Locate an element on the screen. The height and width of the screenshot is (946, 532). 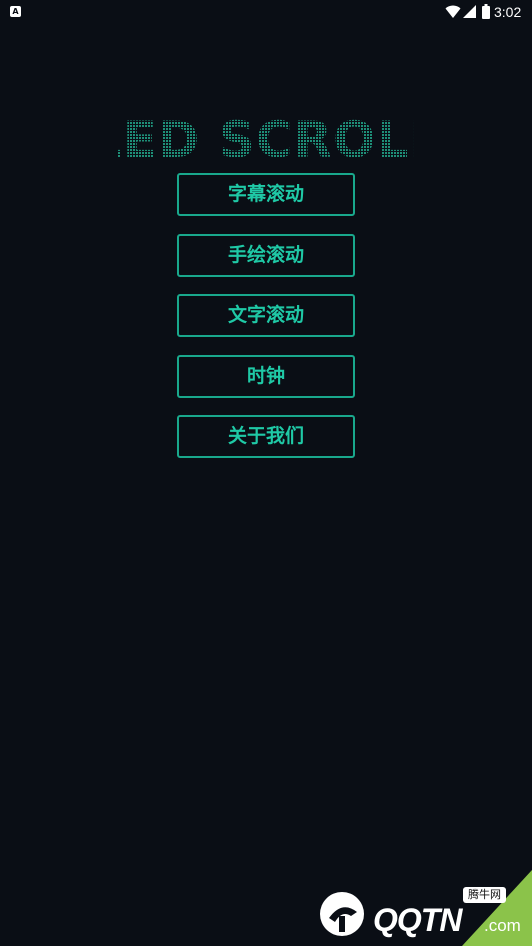
app-logo: LED SCROLL is located at coordinates (266, 138).